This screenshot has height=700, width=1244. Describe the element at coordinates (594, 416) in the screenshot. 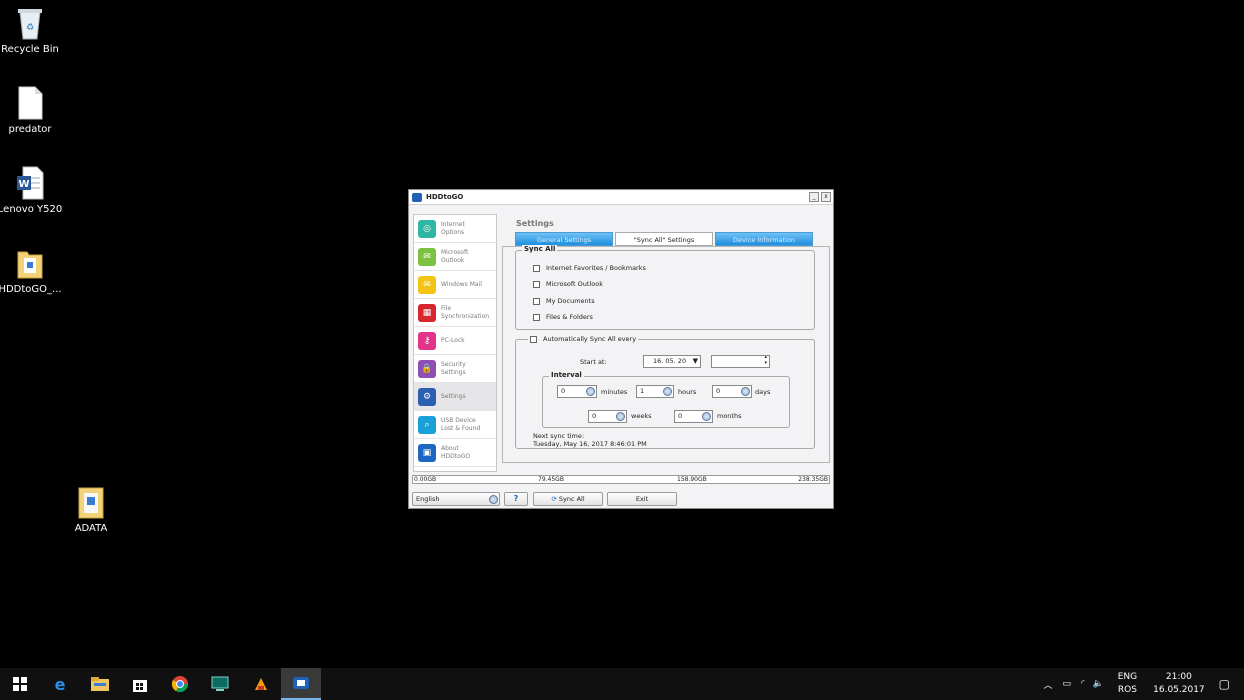

I see `weeks-value: 0` at that location.